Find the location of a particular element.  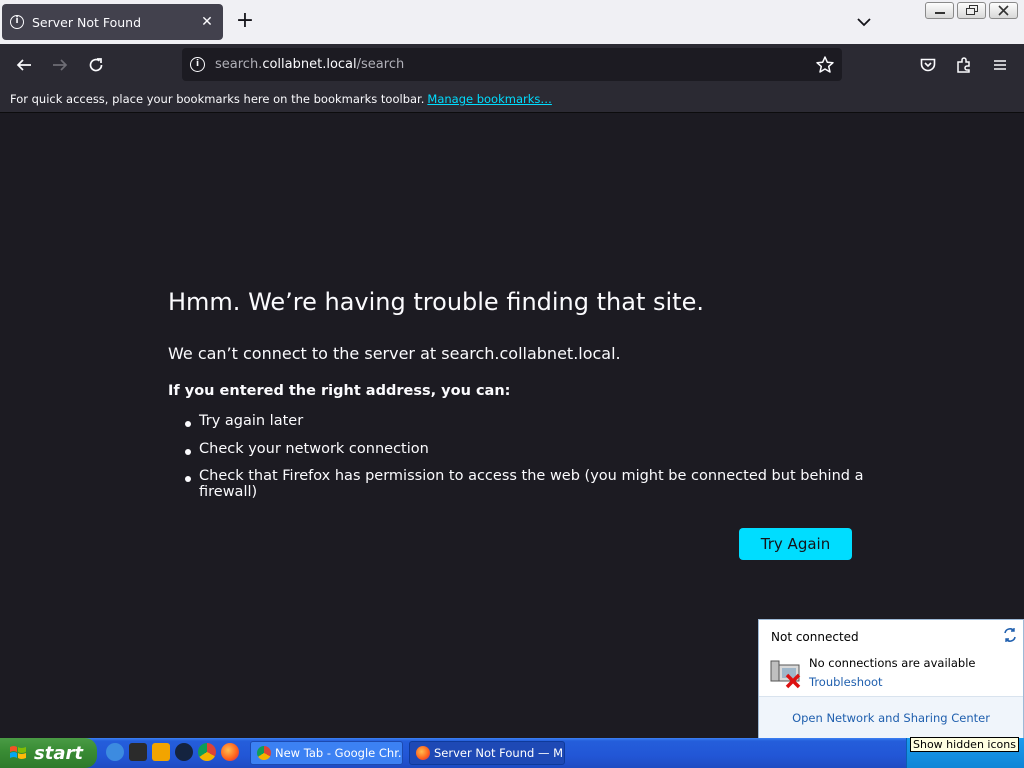

app-icon is located at coordinates (184, 752).